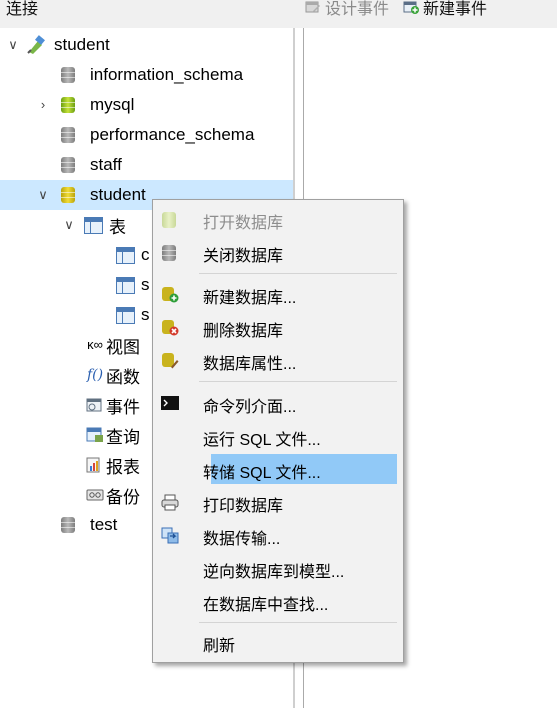  I want to click on tree-folder-label: 备份, so click(123, 497).